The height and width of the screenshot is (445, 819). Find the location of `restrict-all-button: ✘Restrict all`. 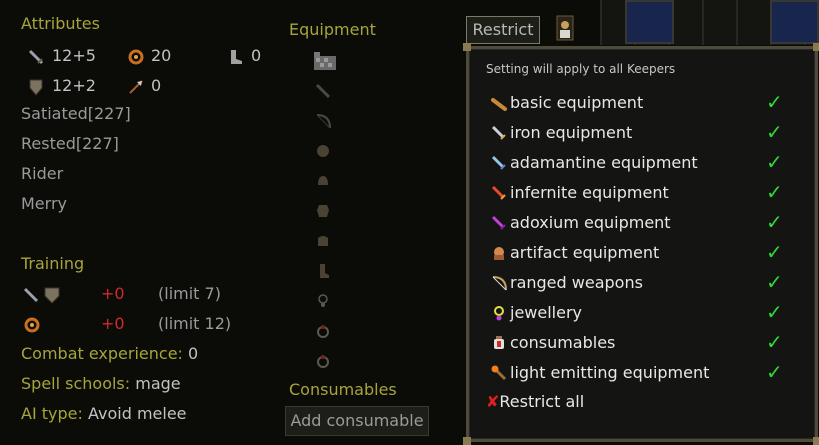

restrict-all-button: ✘Restrict all is located at coordinates (535, 401).